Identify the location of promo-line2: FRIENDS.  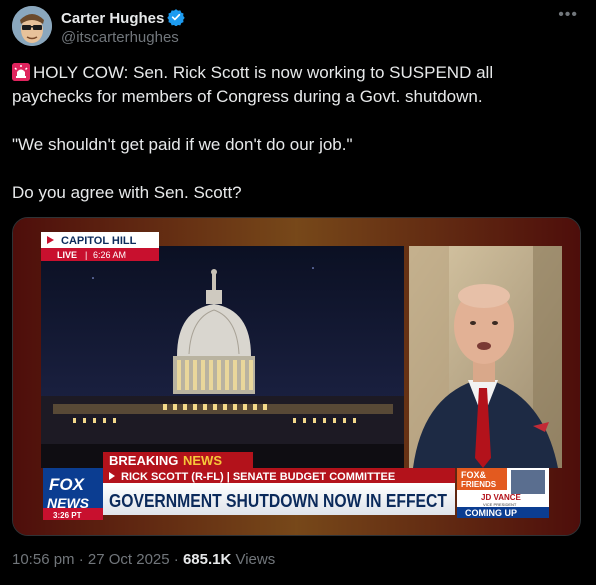
(479, 484).